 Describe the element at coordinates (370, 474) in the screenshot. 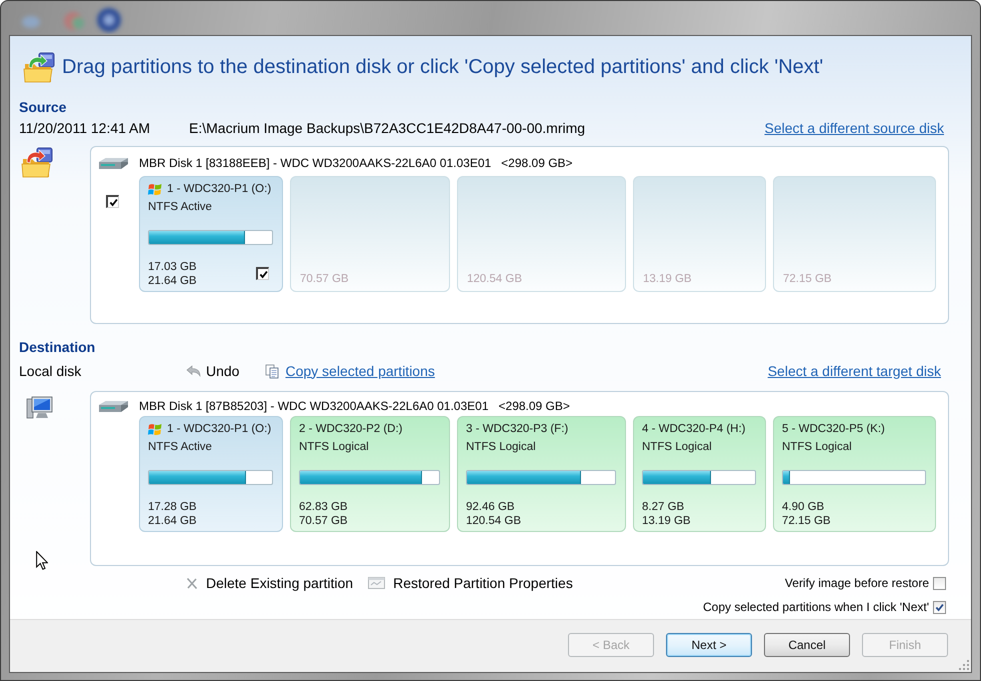

I see `partition-card: 2 - WDC320-P2 (D:) NTFS Logical 62.83 GB 70.57 GB` at that location.